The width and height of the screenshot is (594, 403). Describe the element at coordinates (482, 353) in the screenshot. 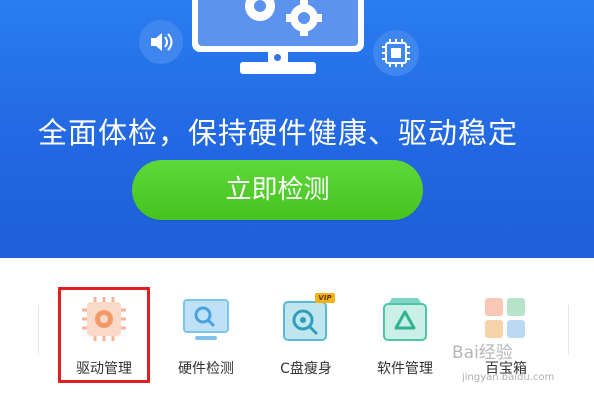

I see `watermark-text: Bai经验` at that location.